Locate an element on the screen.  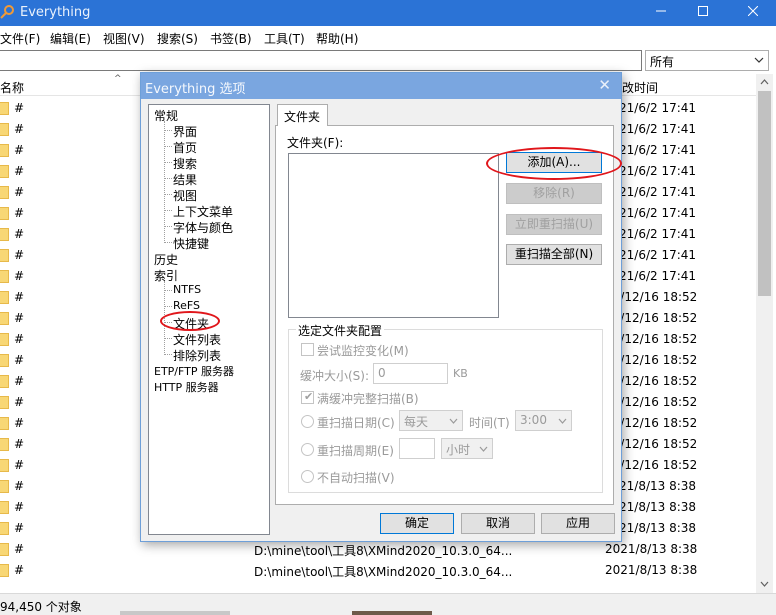
rescan-time-dropdown: 3:00 is located at coordinates (543, 420).